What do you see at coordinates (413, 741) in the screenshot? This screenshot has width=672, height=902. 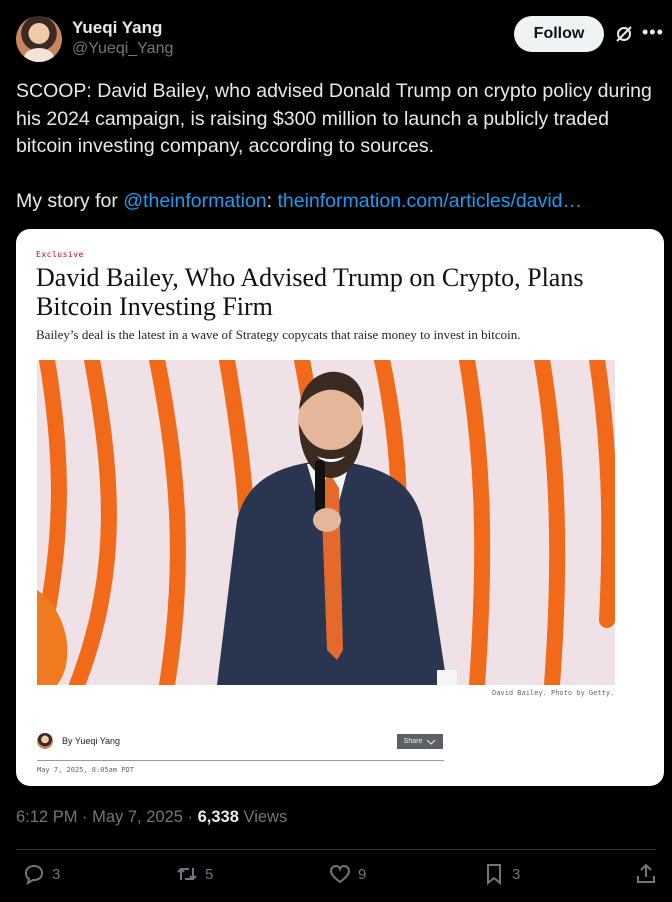 I see `card-share-label: Share` at bounding box center [413, 741].